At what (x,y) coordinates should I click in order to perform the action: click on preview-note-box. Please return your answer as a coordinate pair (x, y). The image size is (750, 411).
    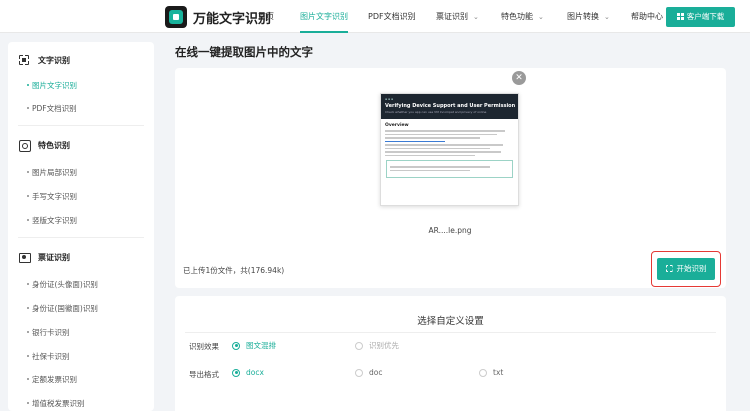
    Looking at the image, I should click on (449, 169).